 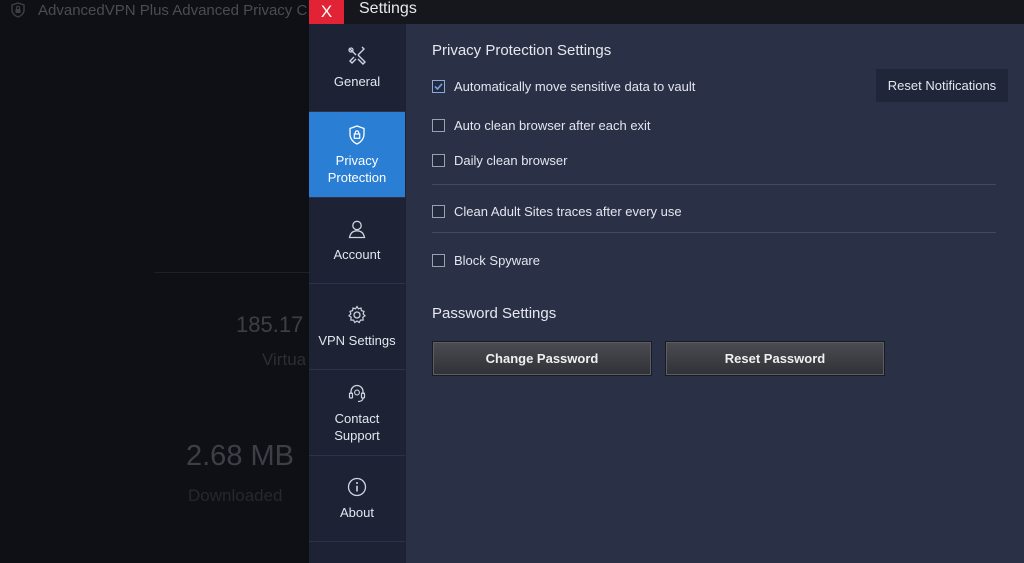 I want to click on sidebar-item-label: General, so click(x=357, y=81).